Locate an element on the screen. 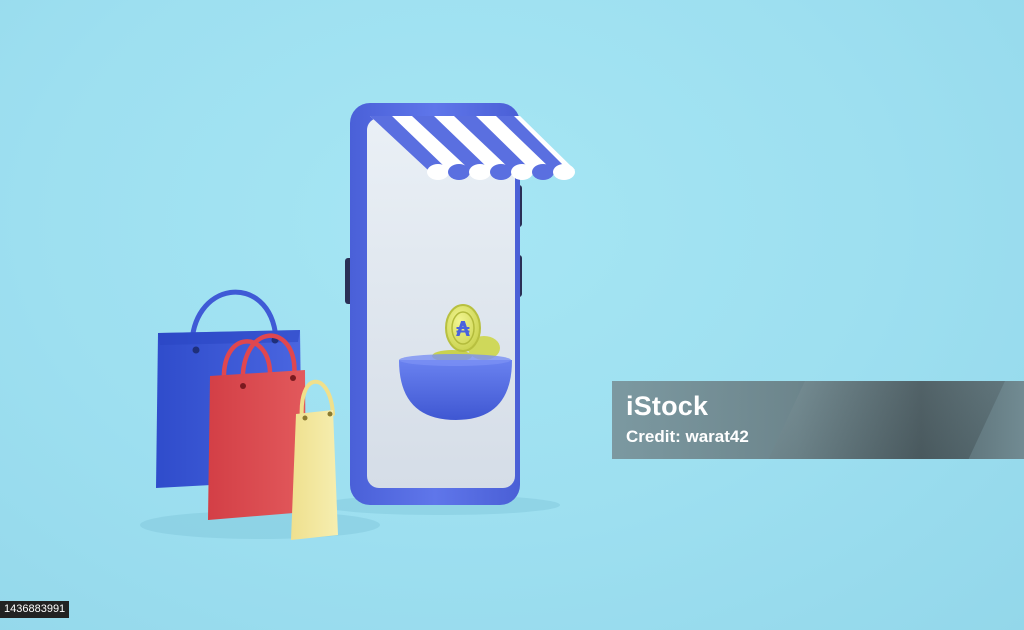  coin-symbol: ₳ is located at coordinates (463, 329).